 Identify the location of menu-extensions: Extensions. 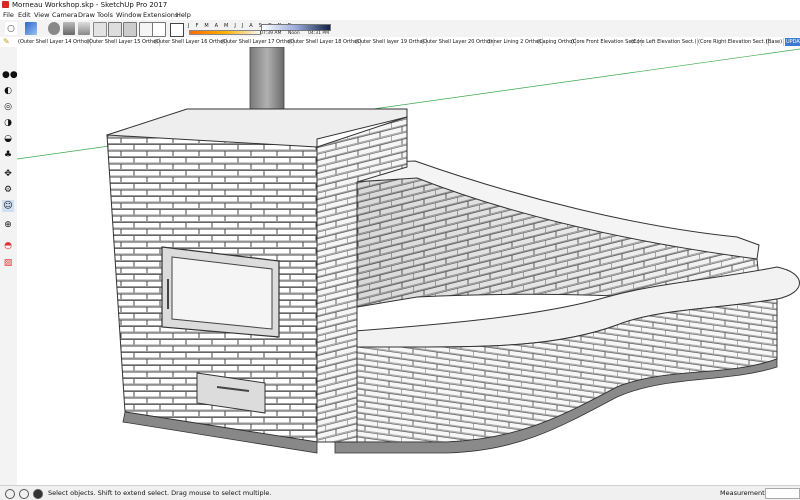
(160, 15).